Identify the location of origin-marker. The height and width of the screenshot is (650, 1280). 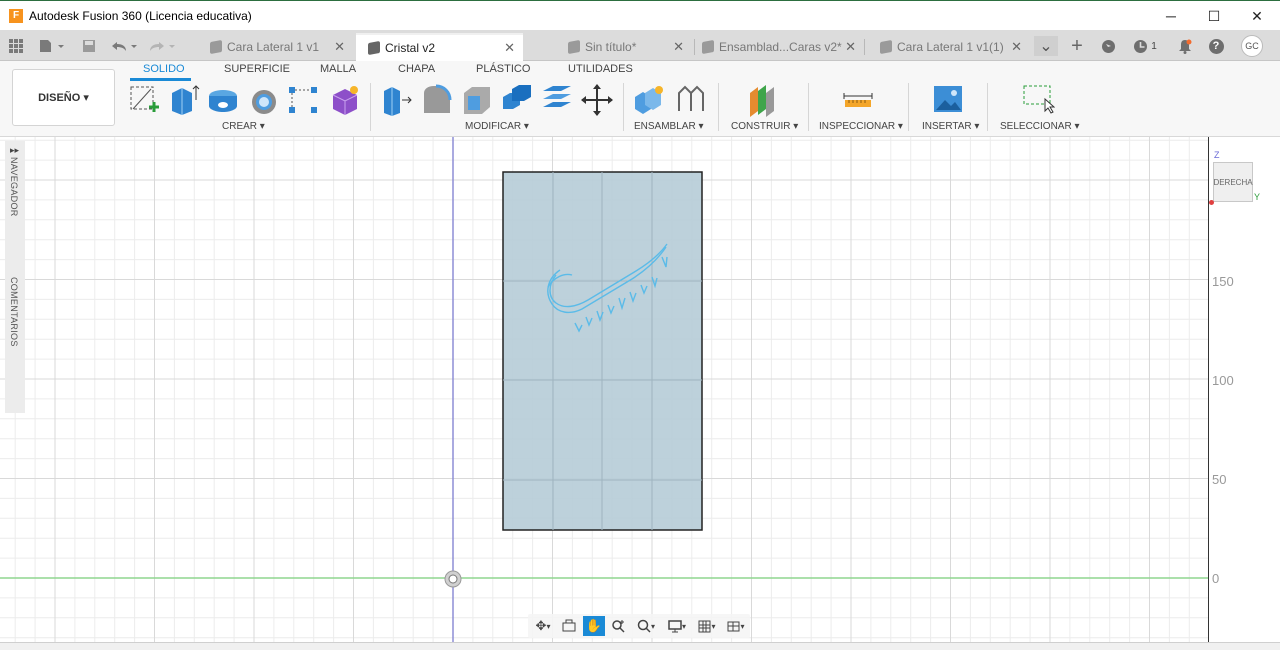
(453, 579).